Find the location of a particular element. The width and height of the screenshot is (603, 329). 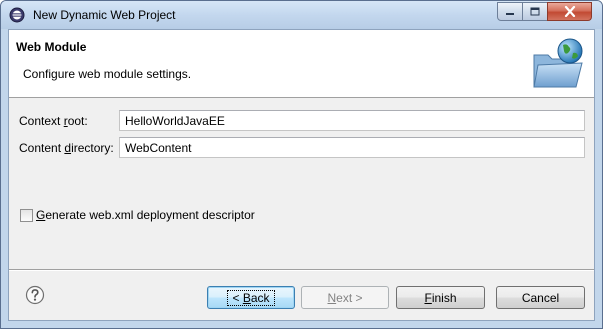

maximize-icon is located at coordinates (535, 11).